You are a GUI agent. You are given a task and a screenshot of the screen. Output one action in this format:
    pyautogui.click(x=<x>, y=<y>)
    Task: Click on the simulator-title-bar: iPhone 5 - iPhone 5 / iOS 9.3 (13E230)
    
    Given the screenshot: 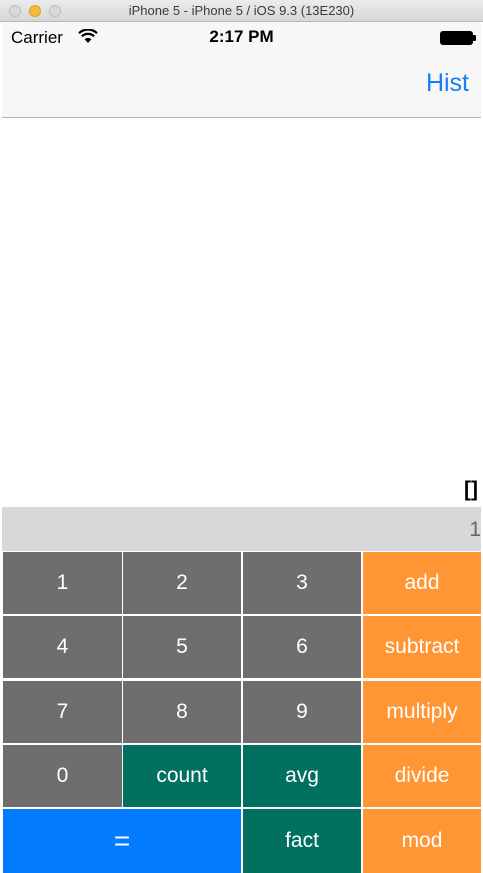 What is the action you would take?
    pyautogui.click(x=241, y=11)
    